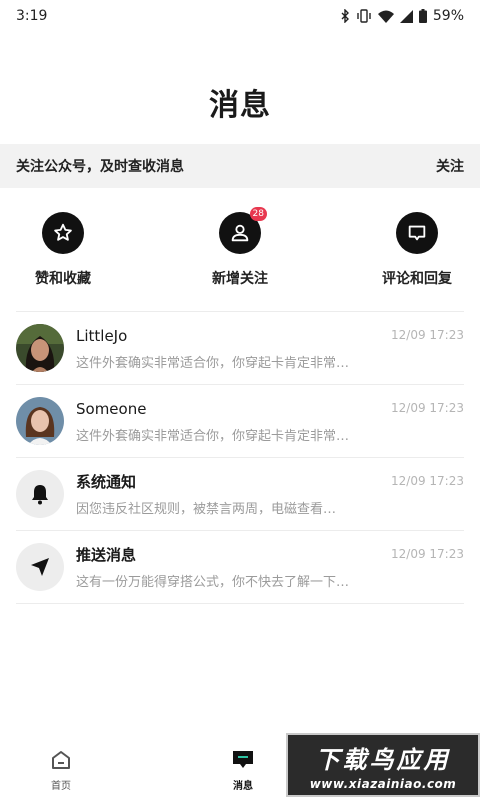  What do you see at coordinates (63, 279) in the screenshot?
I see `quick-action-label: 赞和收藏` at bounding box center [63, 279].